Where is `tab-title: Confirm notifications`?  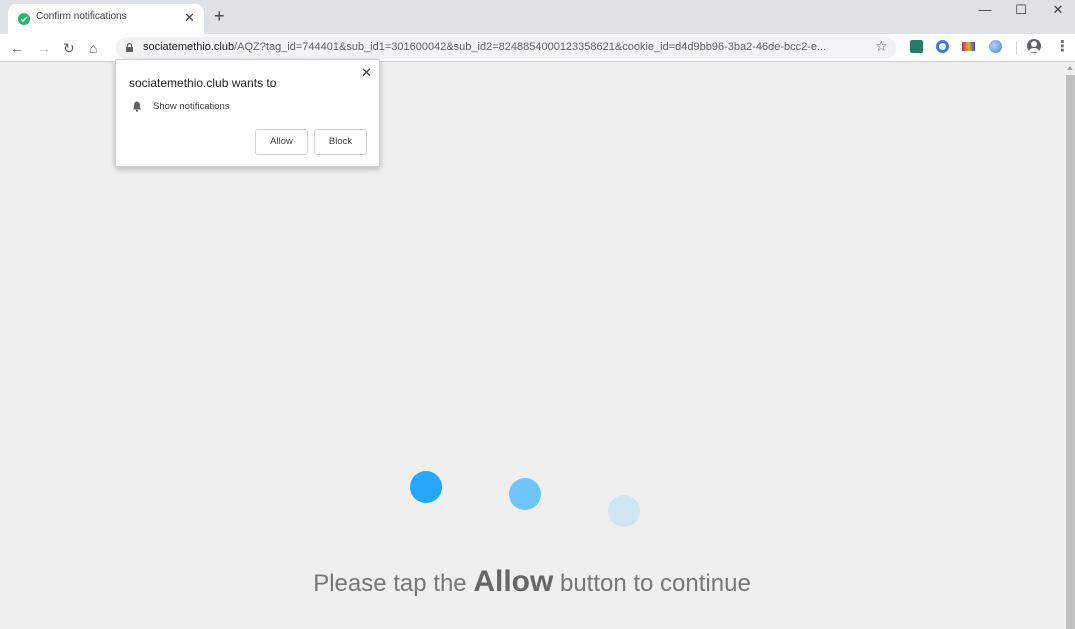 tab-title: Confirm notifications is located at coordinates (81, 16).